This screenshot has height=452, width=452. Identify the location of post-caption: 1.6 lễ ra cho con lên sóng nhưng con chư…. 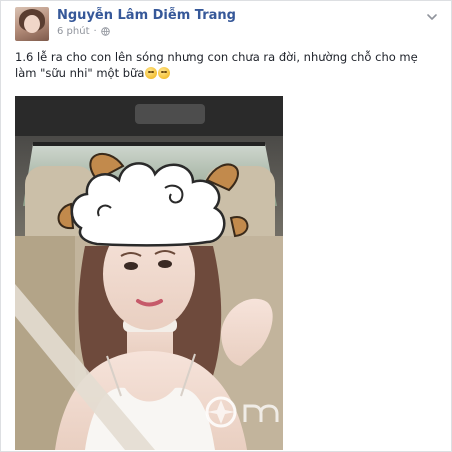
(225, 65).